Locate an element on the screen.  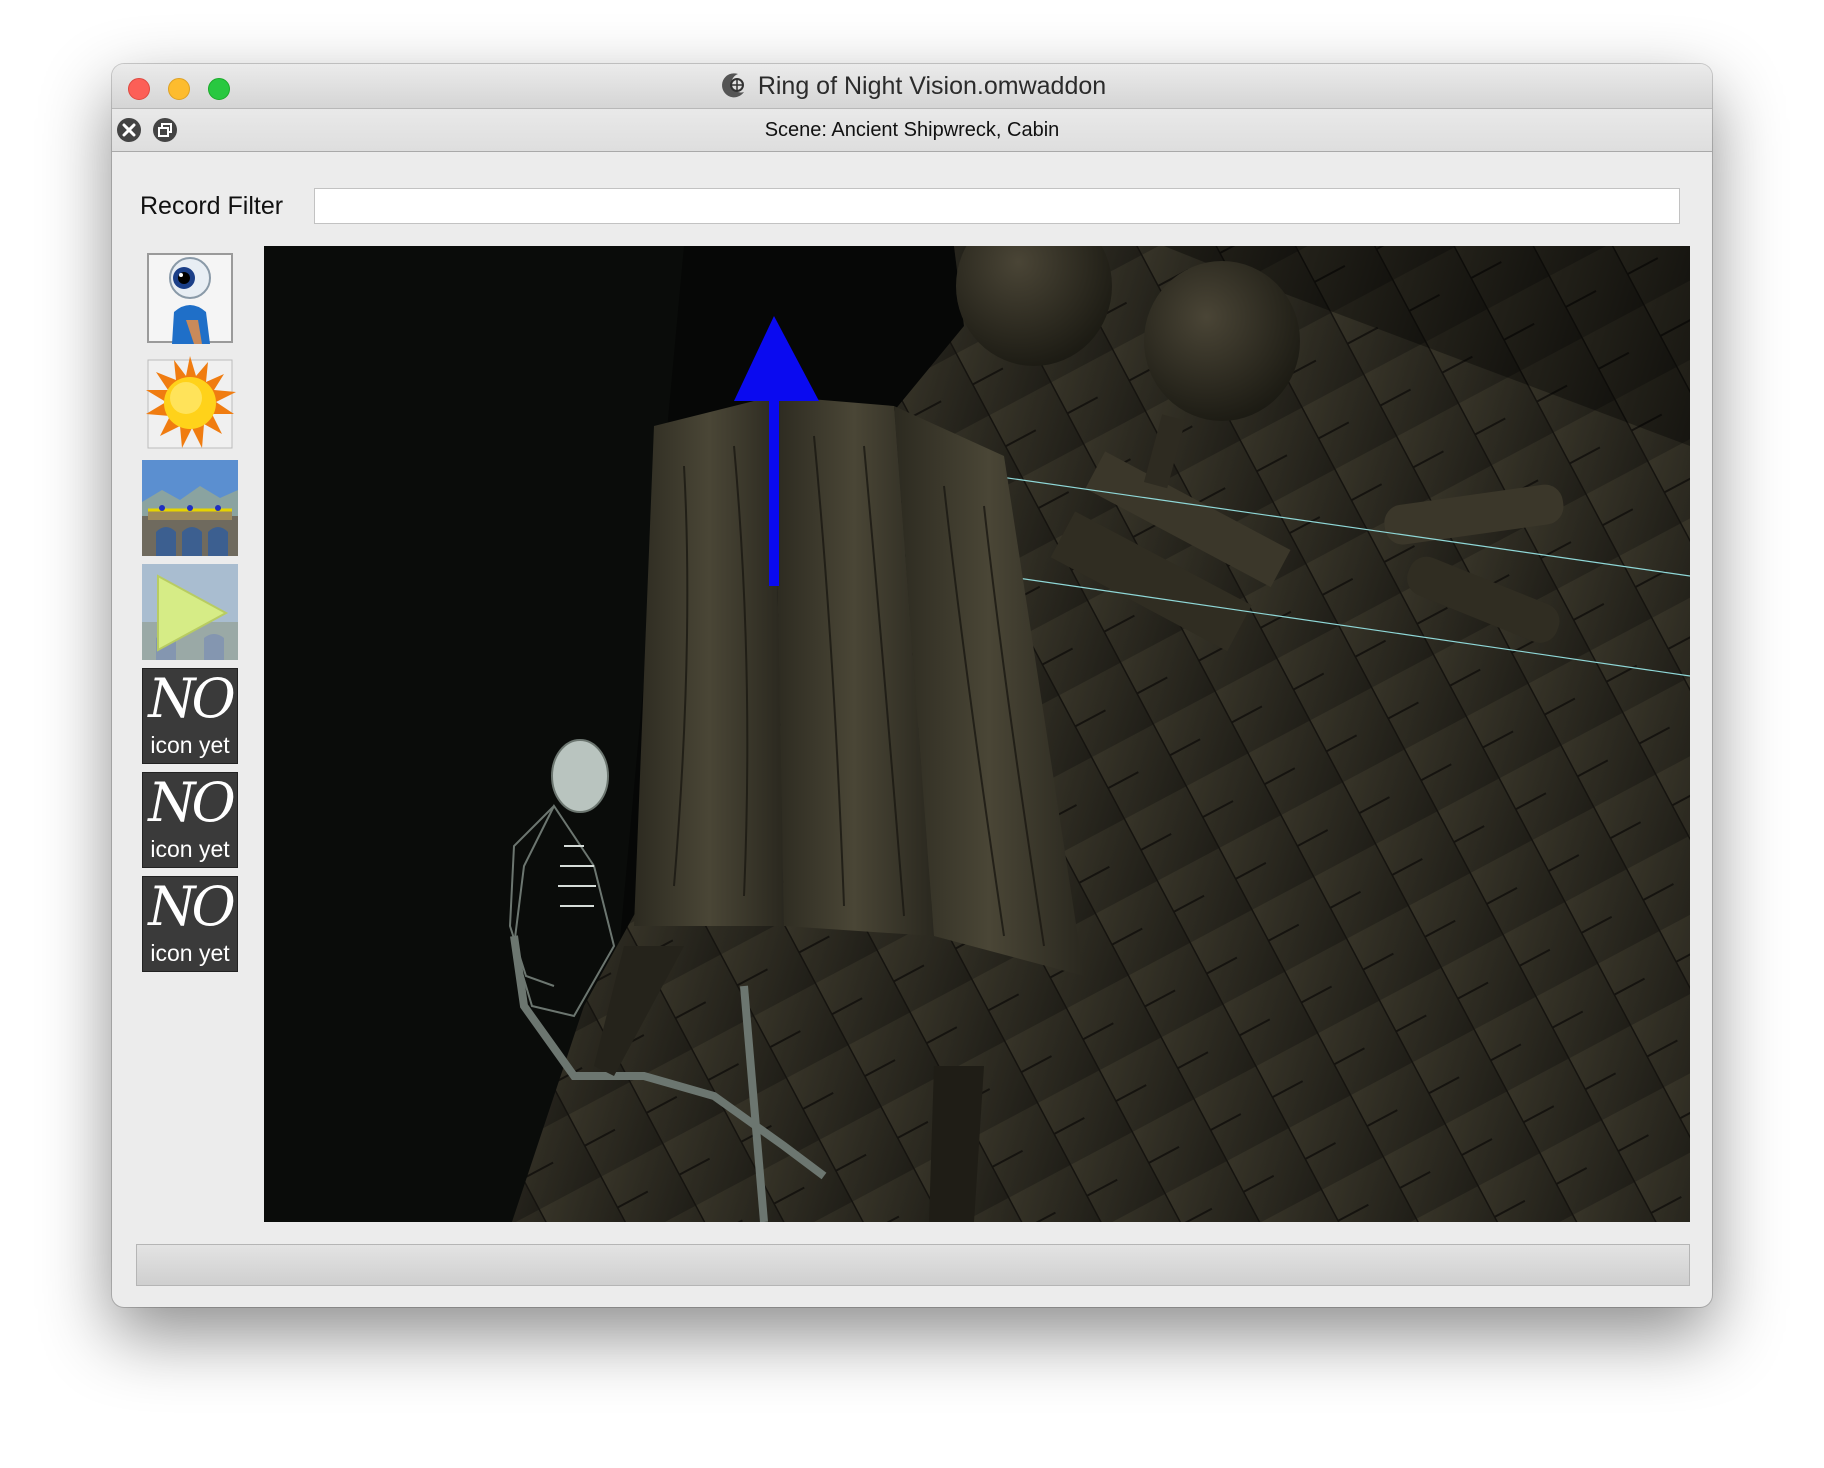
run-game-button is located at coordinates (190, 612).